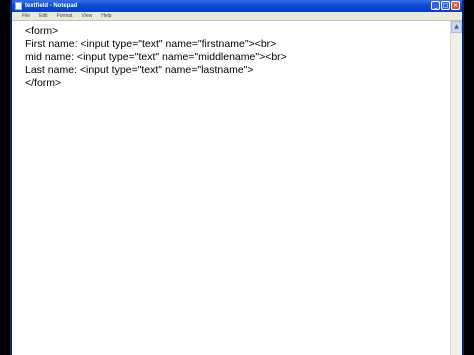  What do you see at coordinates (455, 5) in the screenshot?
I see `close-button: ×` at bounding box center [455, 5].